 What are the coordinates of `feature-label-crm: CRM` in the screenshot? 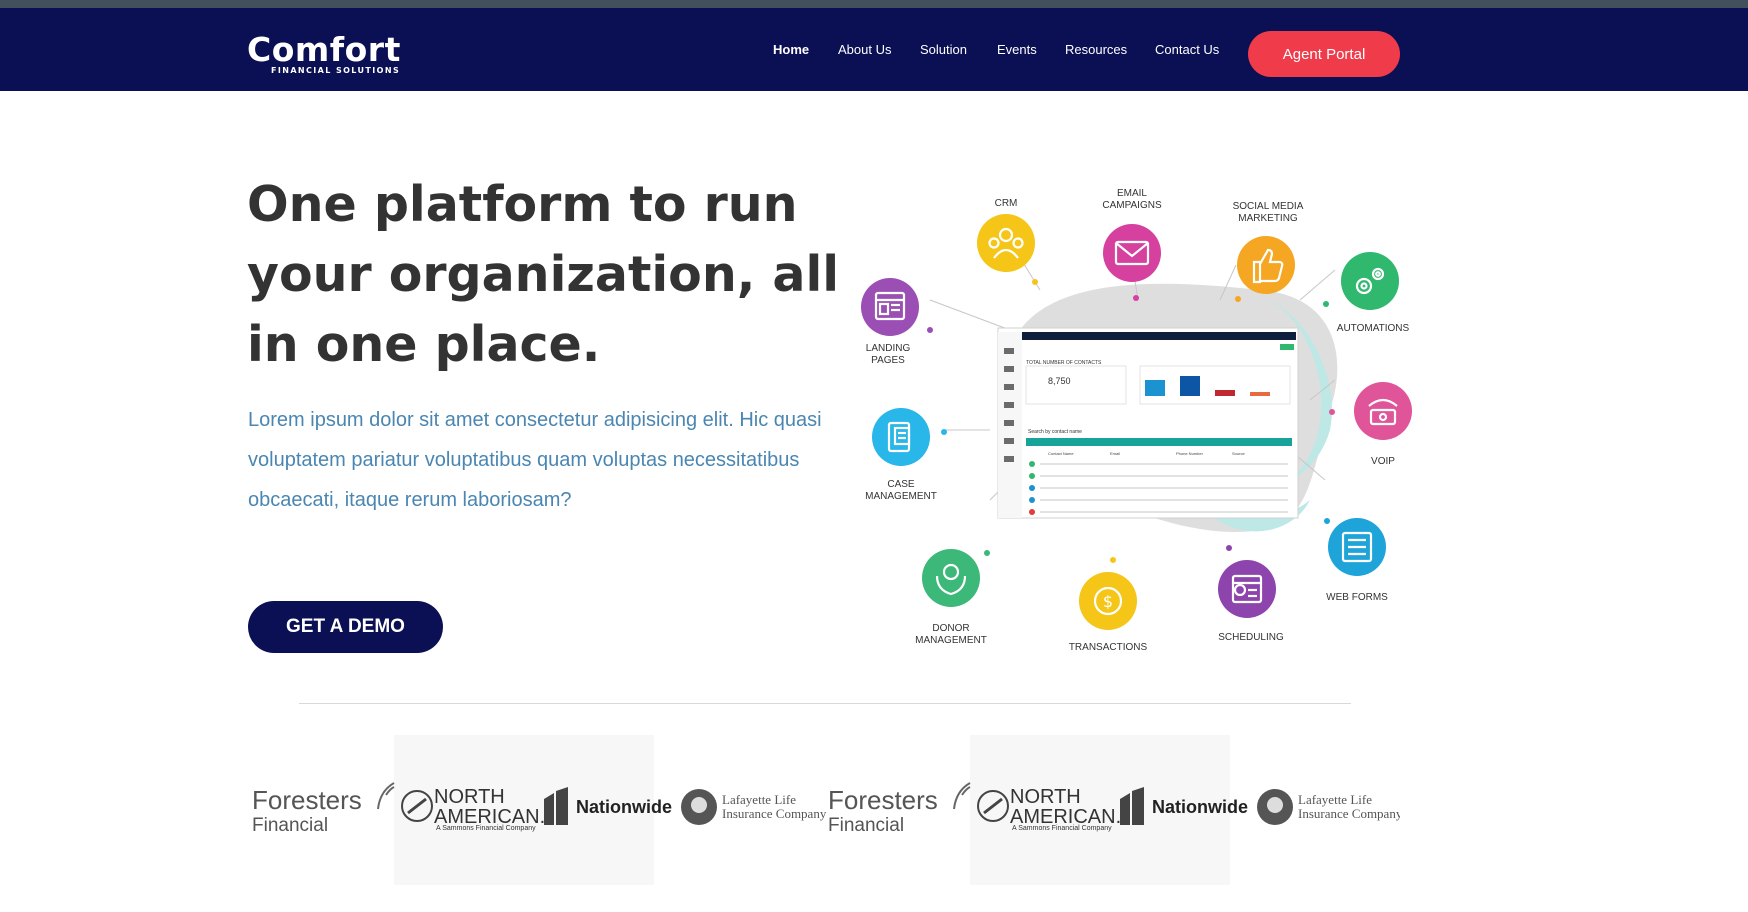 It's located at (1006, 203).